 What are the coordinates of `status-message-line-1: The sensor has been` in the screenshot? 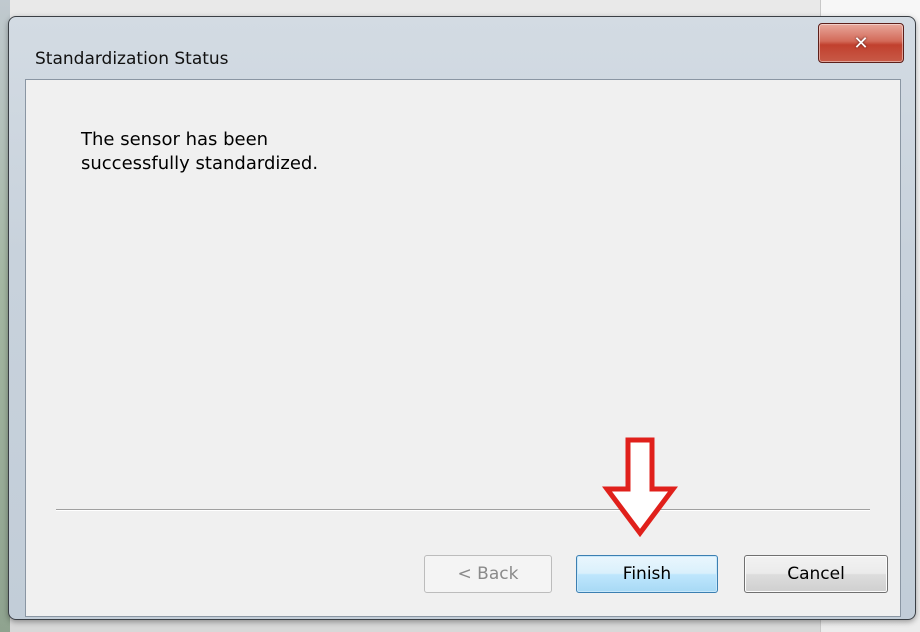 It's located at (175, 139).